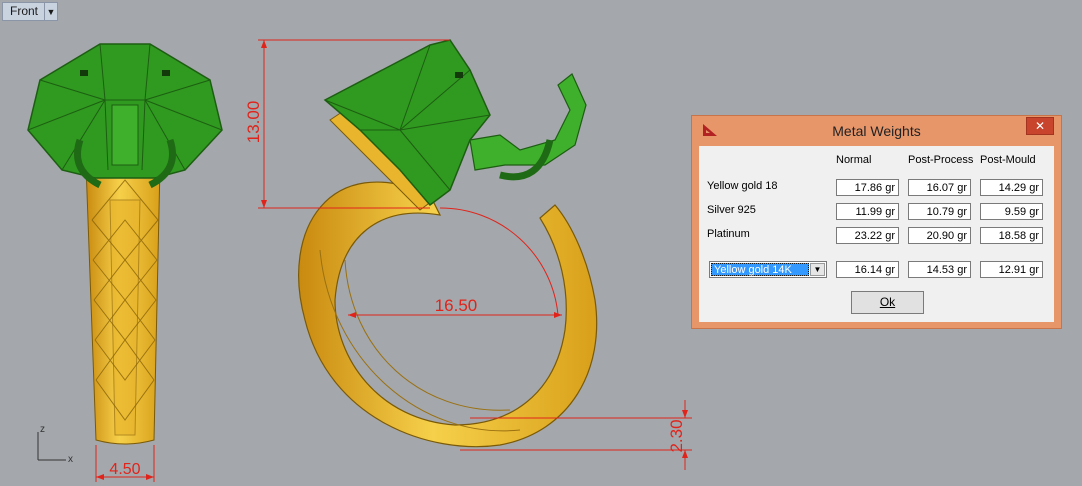 This screenshot has height=486, width=1082. I want to click on value-field: 11.99 gr, so click(867, 211).